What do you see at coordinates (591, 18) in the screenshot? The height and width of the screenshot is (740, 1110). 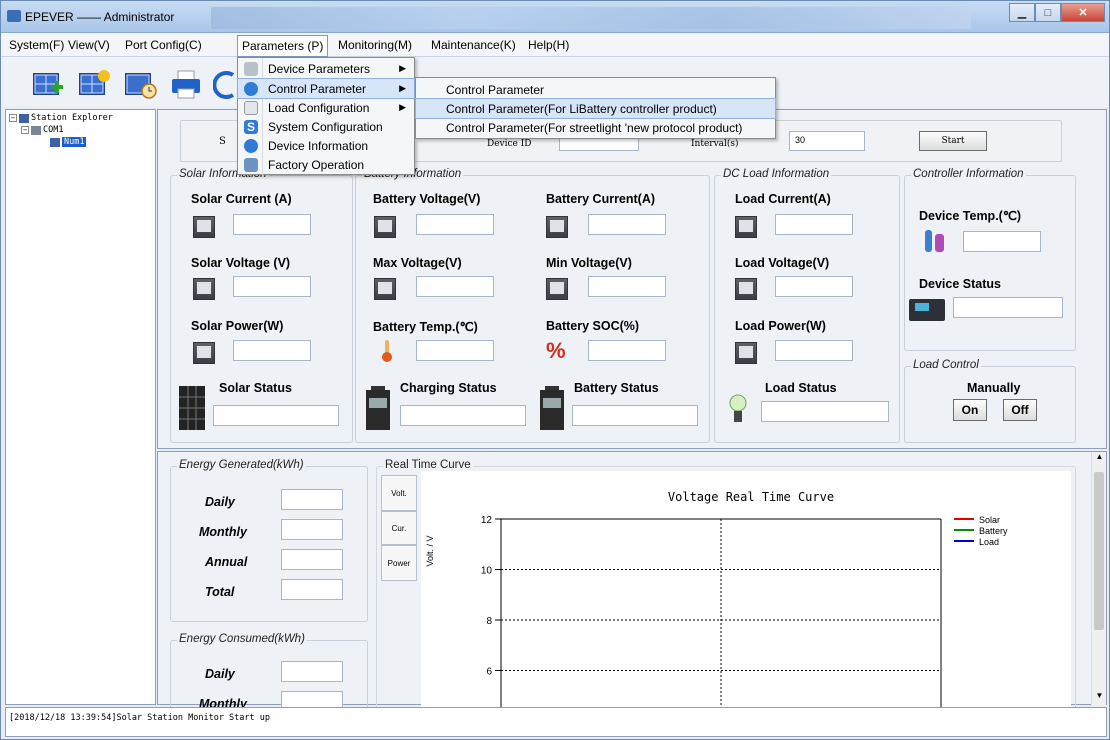 I see `blurred-taskbar-region` at bounding box center [591, 18].